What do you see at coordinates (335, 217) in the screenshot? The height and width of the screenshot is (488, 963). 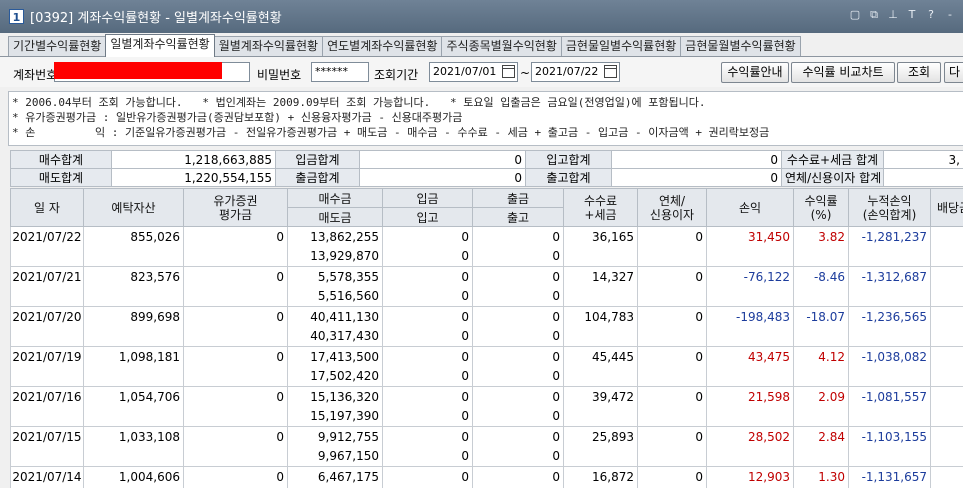 I see `col-header-sell: 매도금` at bounding box center [335, 217].